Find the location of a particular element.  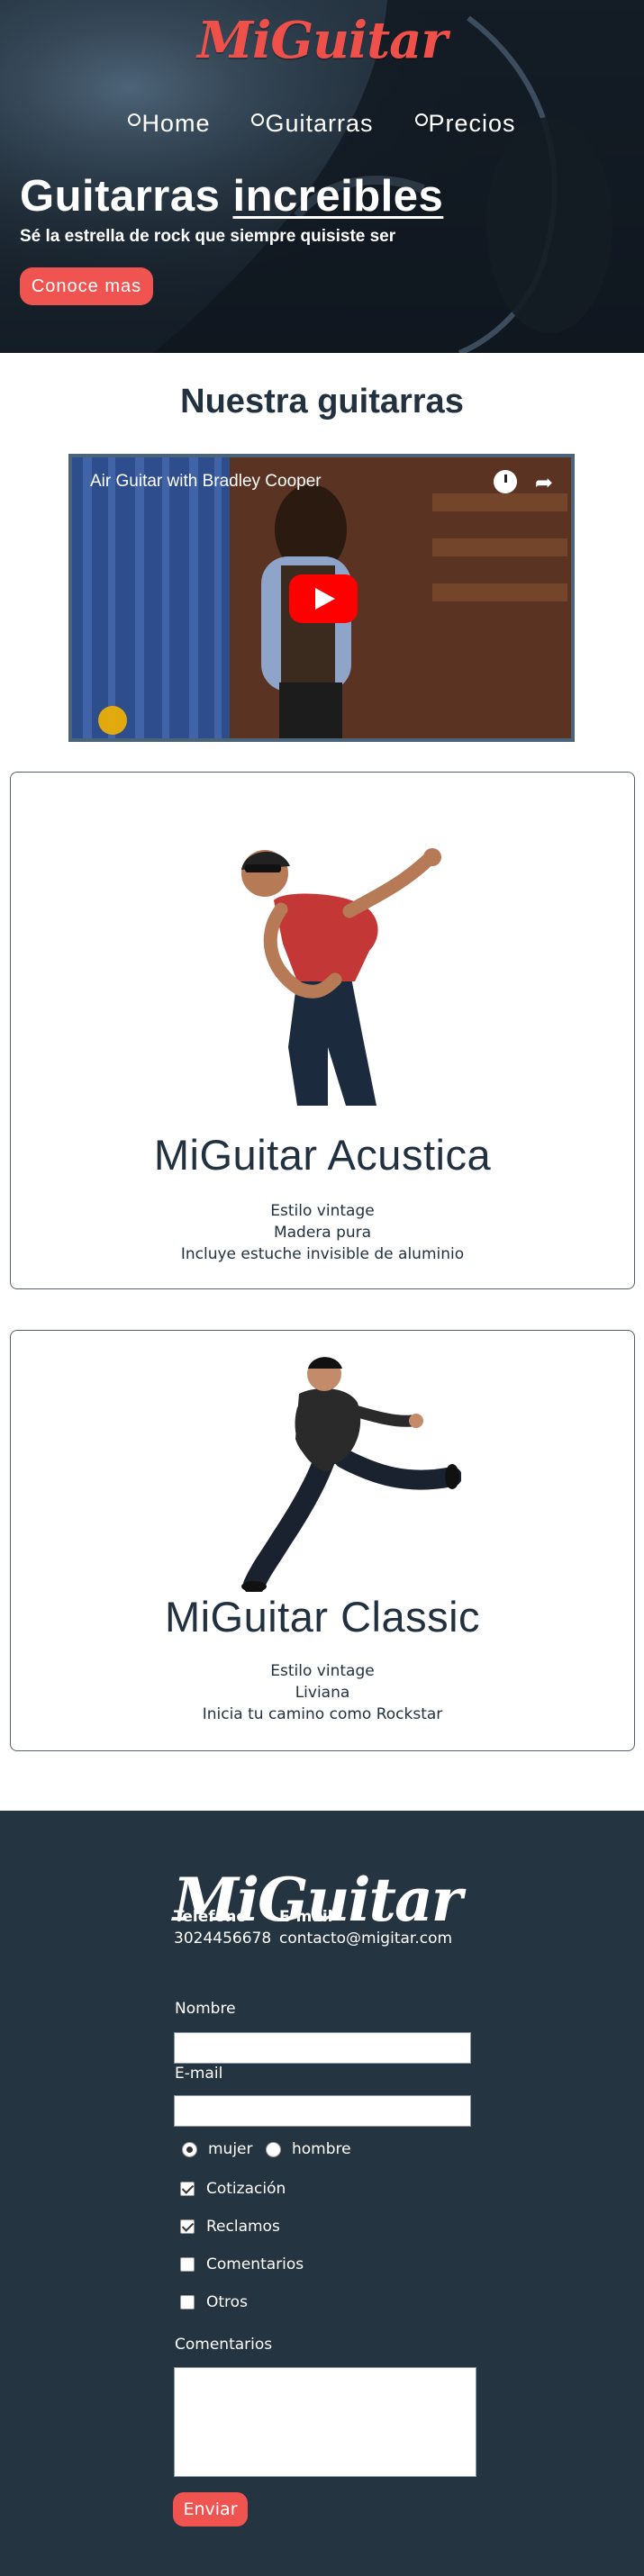

phone-value: 3024456678 is located at coordinates (223, 1939).